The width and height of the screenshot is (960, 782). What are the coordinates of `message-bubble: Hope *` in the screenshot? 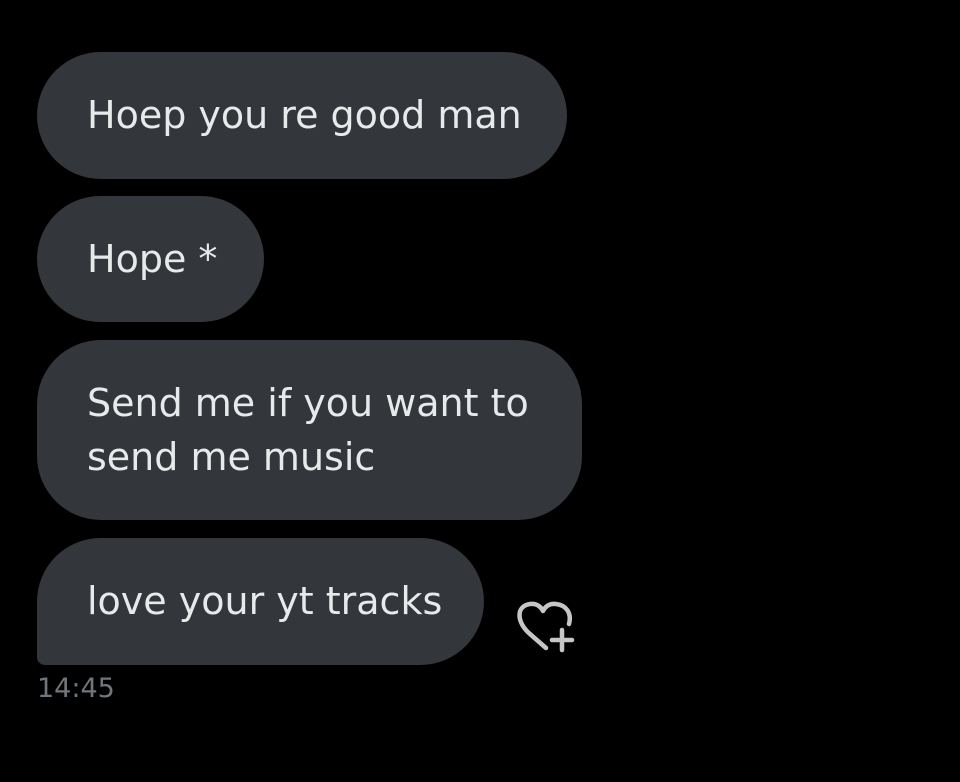 It's located at (150, 259).